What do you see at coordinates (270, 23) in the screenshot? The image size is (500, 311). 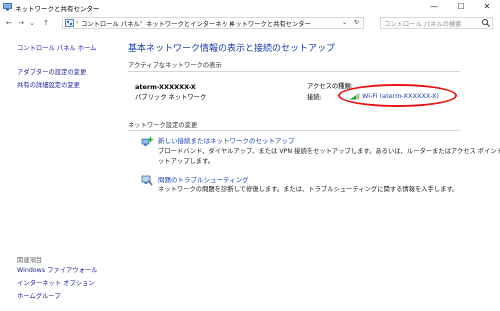 I see `breadcrumb-network-sharing-center: ネットワークと共有センター` at bounding box center [270, 23].